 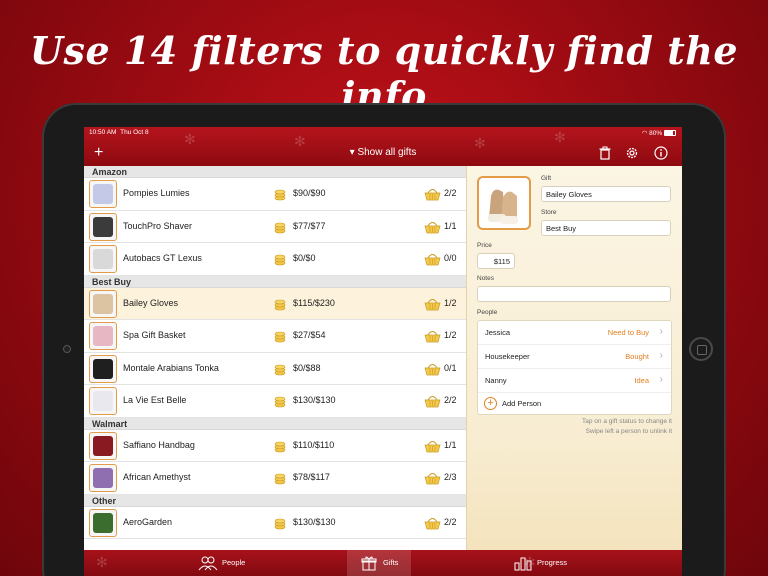 What do you see at coordinates (379, 563) in the screenshot?
I see `tab-gifts: Gifts` at bounding box center [379, 563].